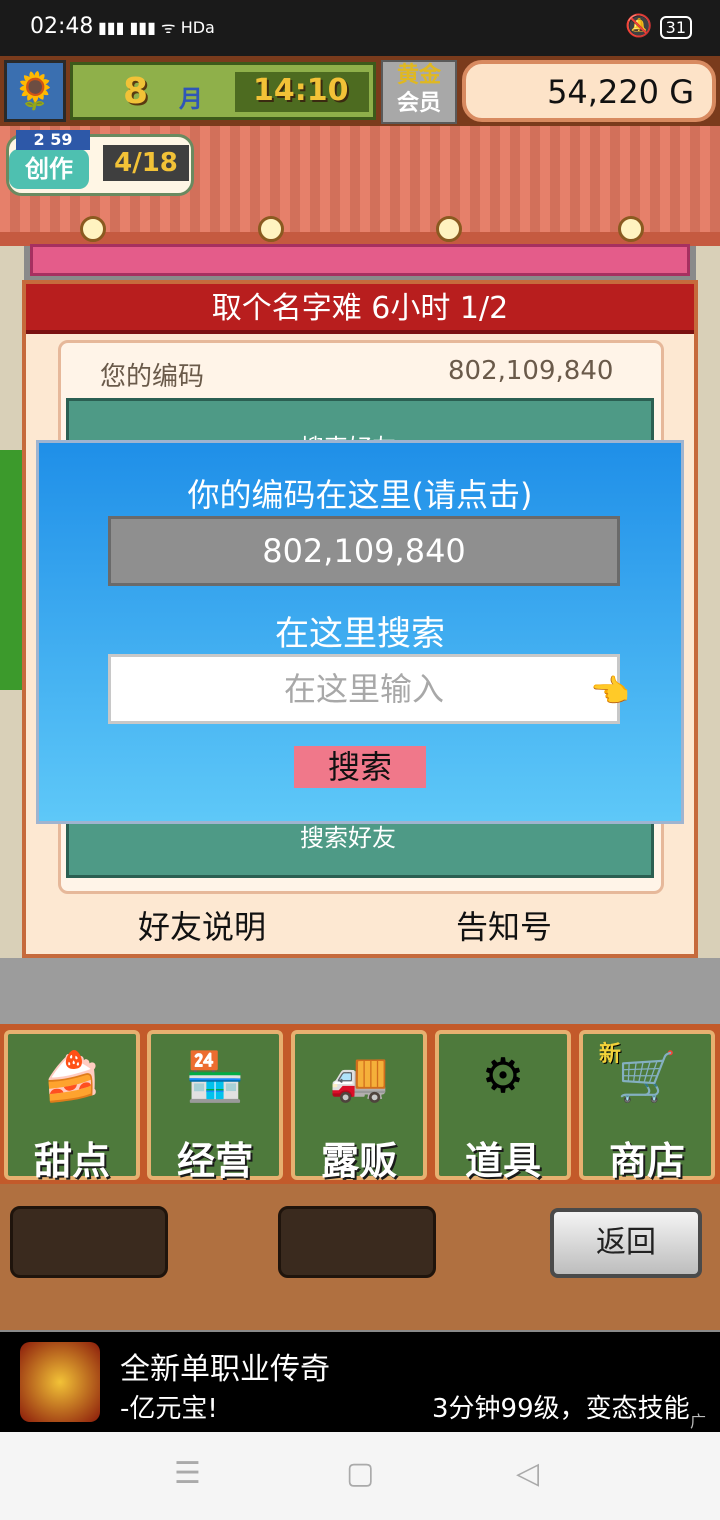 The width and height of the screenshot is (720, 1520). I want to click on menu-icon: ☰, so click(187, 1473).